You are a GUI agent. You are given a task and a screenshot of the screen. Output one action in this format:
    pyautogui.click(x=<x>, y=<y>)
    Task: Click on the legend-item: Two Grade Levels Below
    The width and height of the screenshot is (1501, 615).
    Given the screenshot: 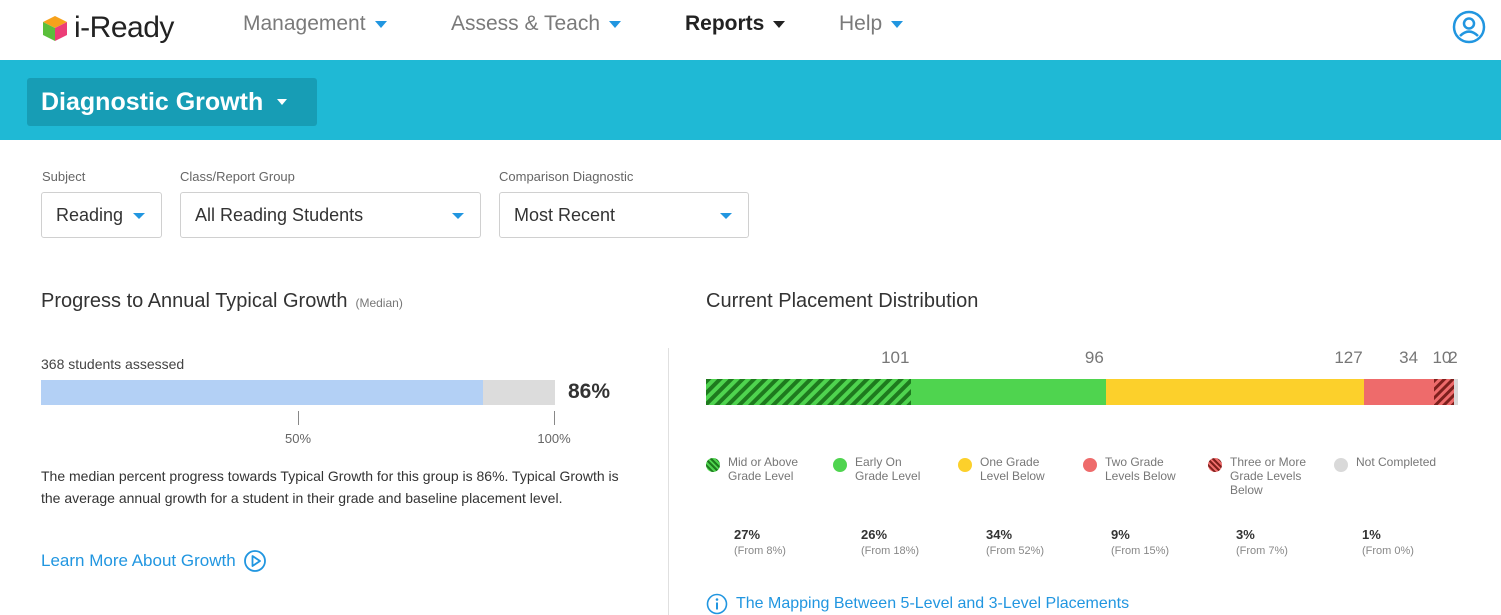 What is the action you would take?
    pyautogui.click(x=1143, y=469)
    